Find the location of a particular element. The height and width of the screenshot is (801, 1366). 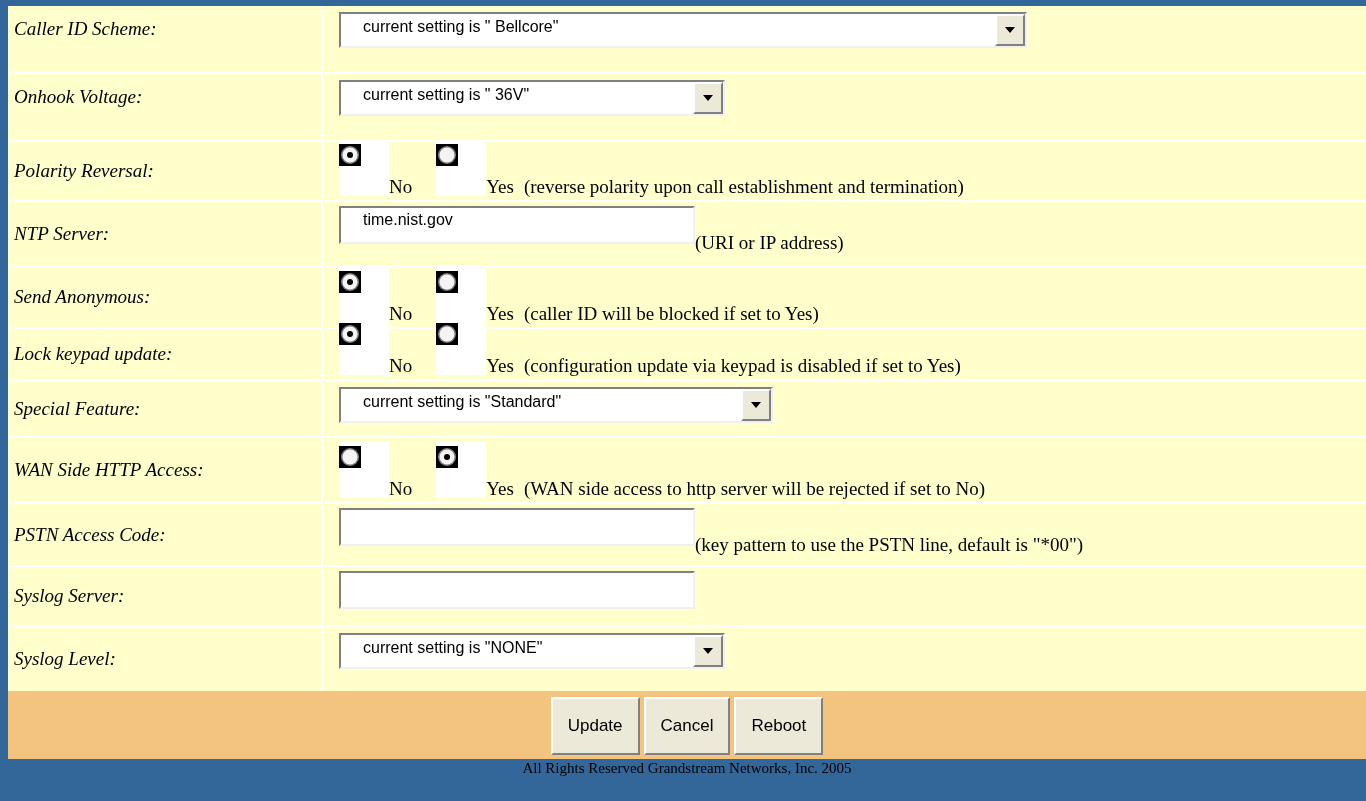

hint-text: (key pattern to use the PSTN line, default is "*00") is located at coordinates (889, 544).